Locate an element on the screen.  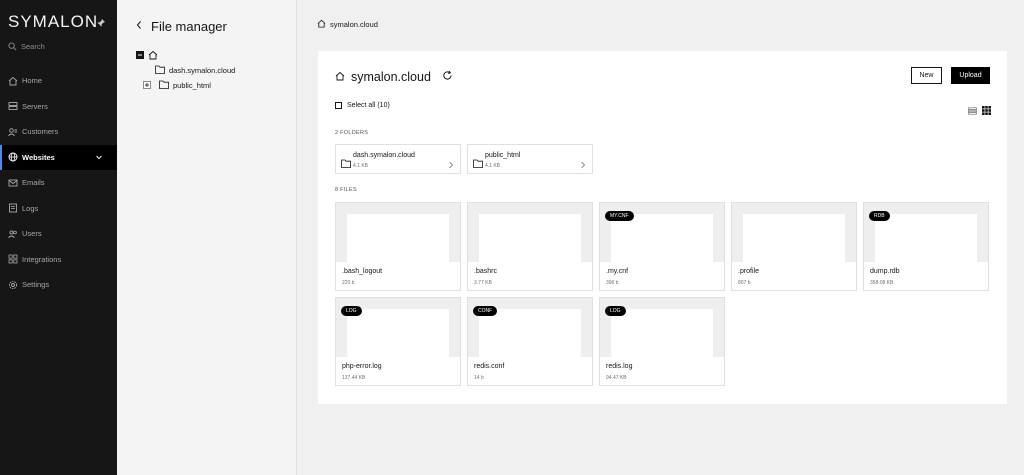
sidebar-item-servers: Servers is located at coordinates (58, 107).